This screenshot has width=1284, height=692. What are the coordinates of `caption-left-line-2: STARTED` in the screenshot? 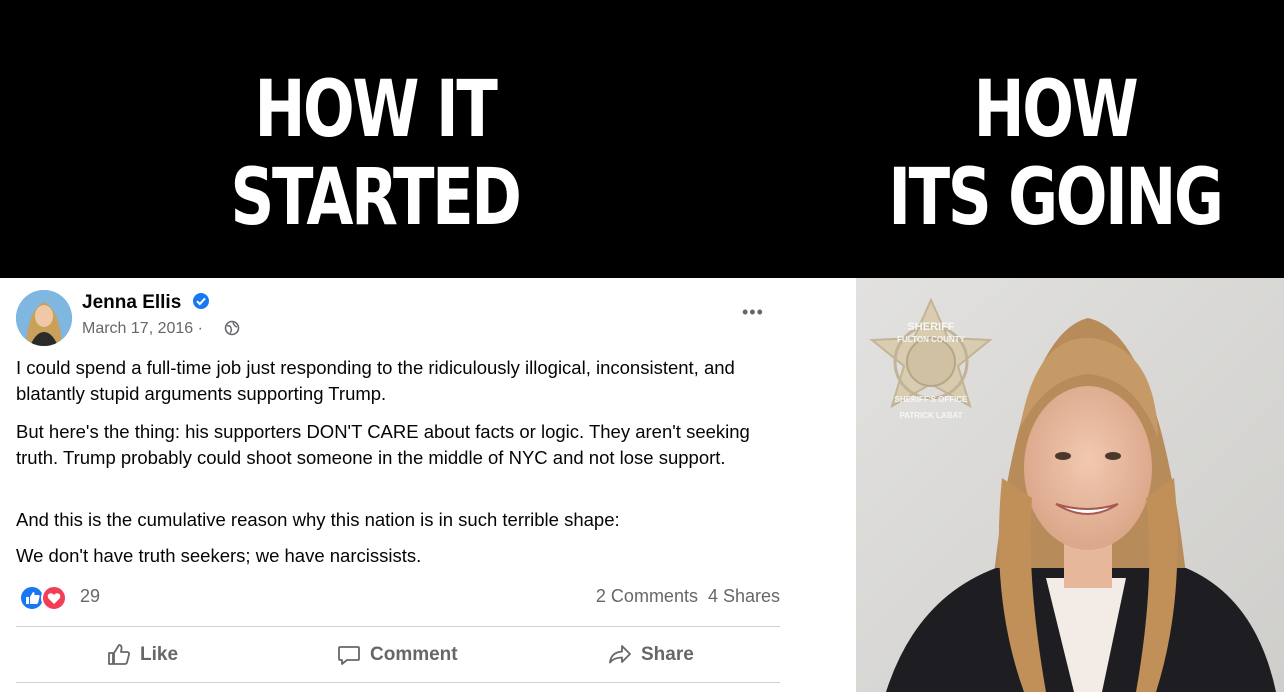 It's located at (376, 198).